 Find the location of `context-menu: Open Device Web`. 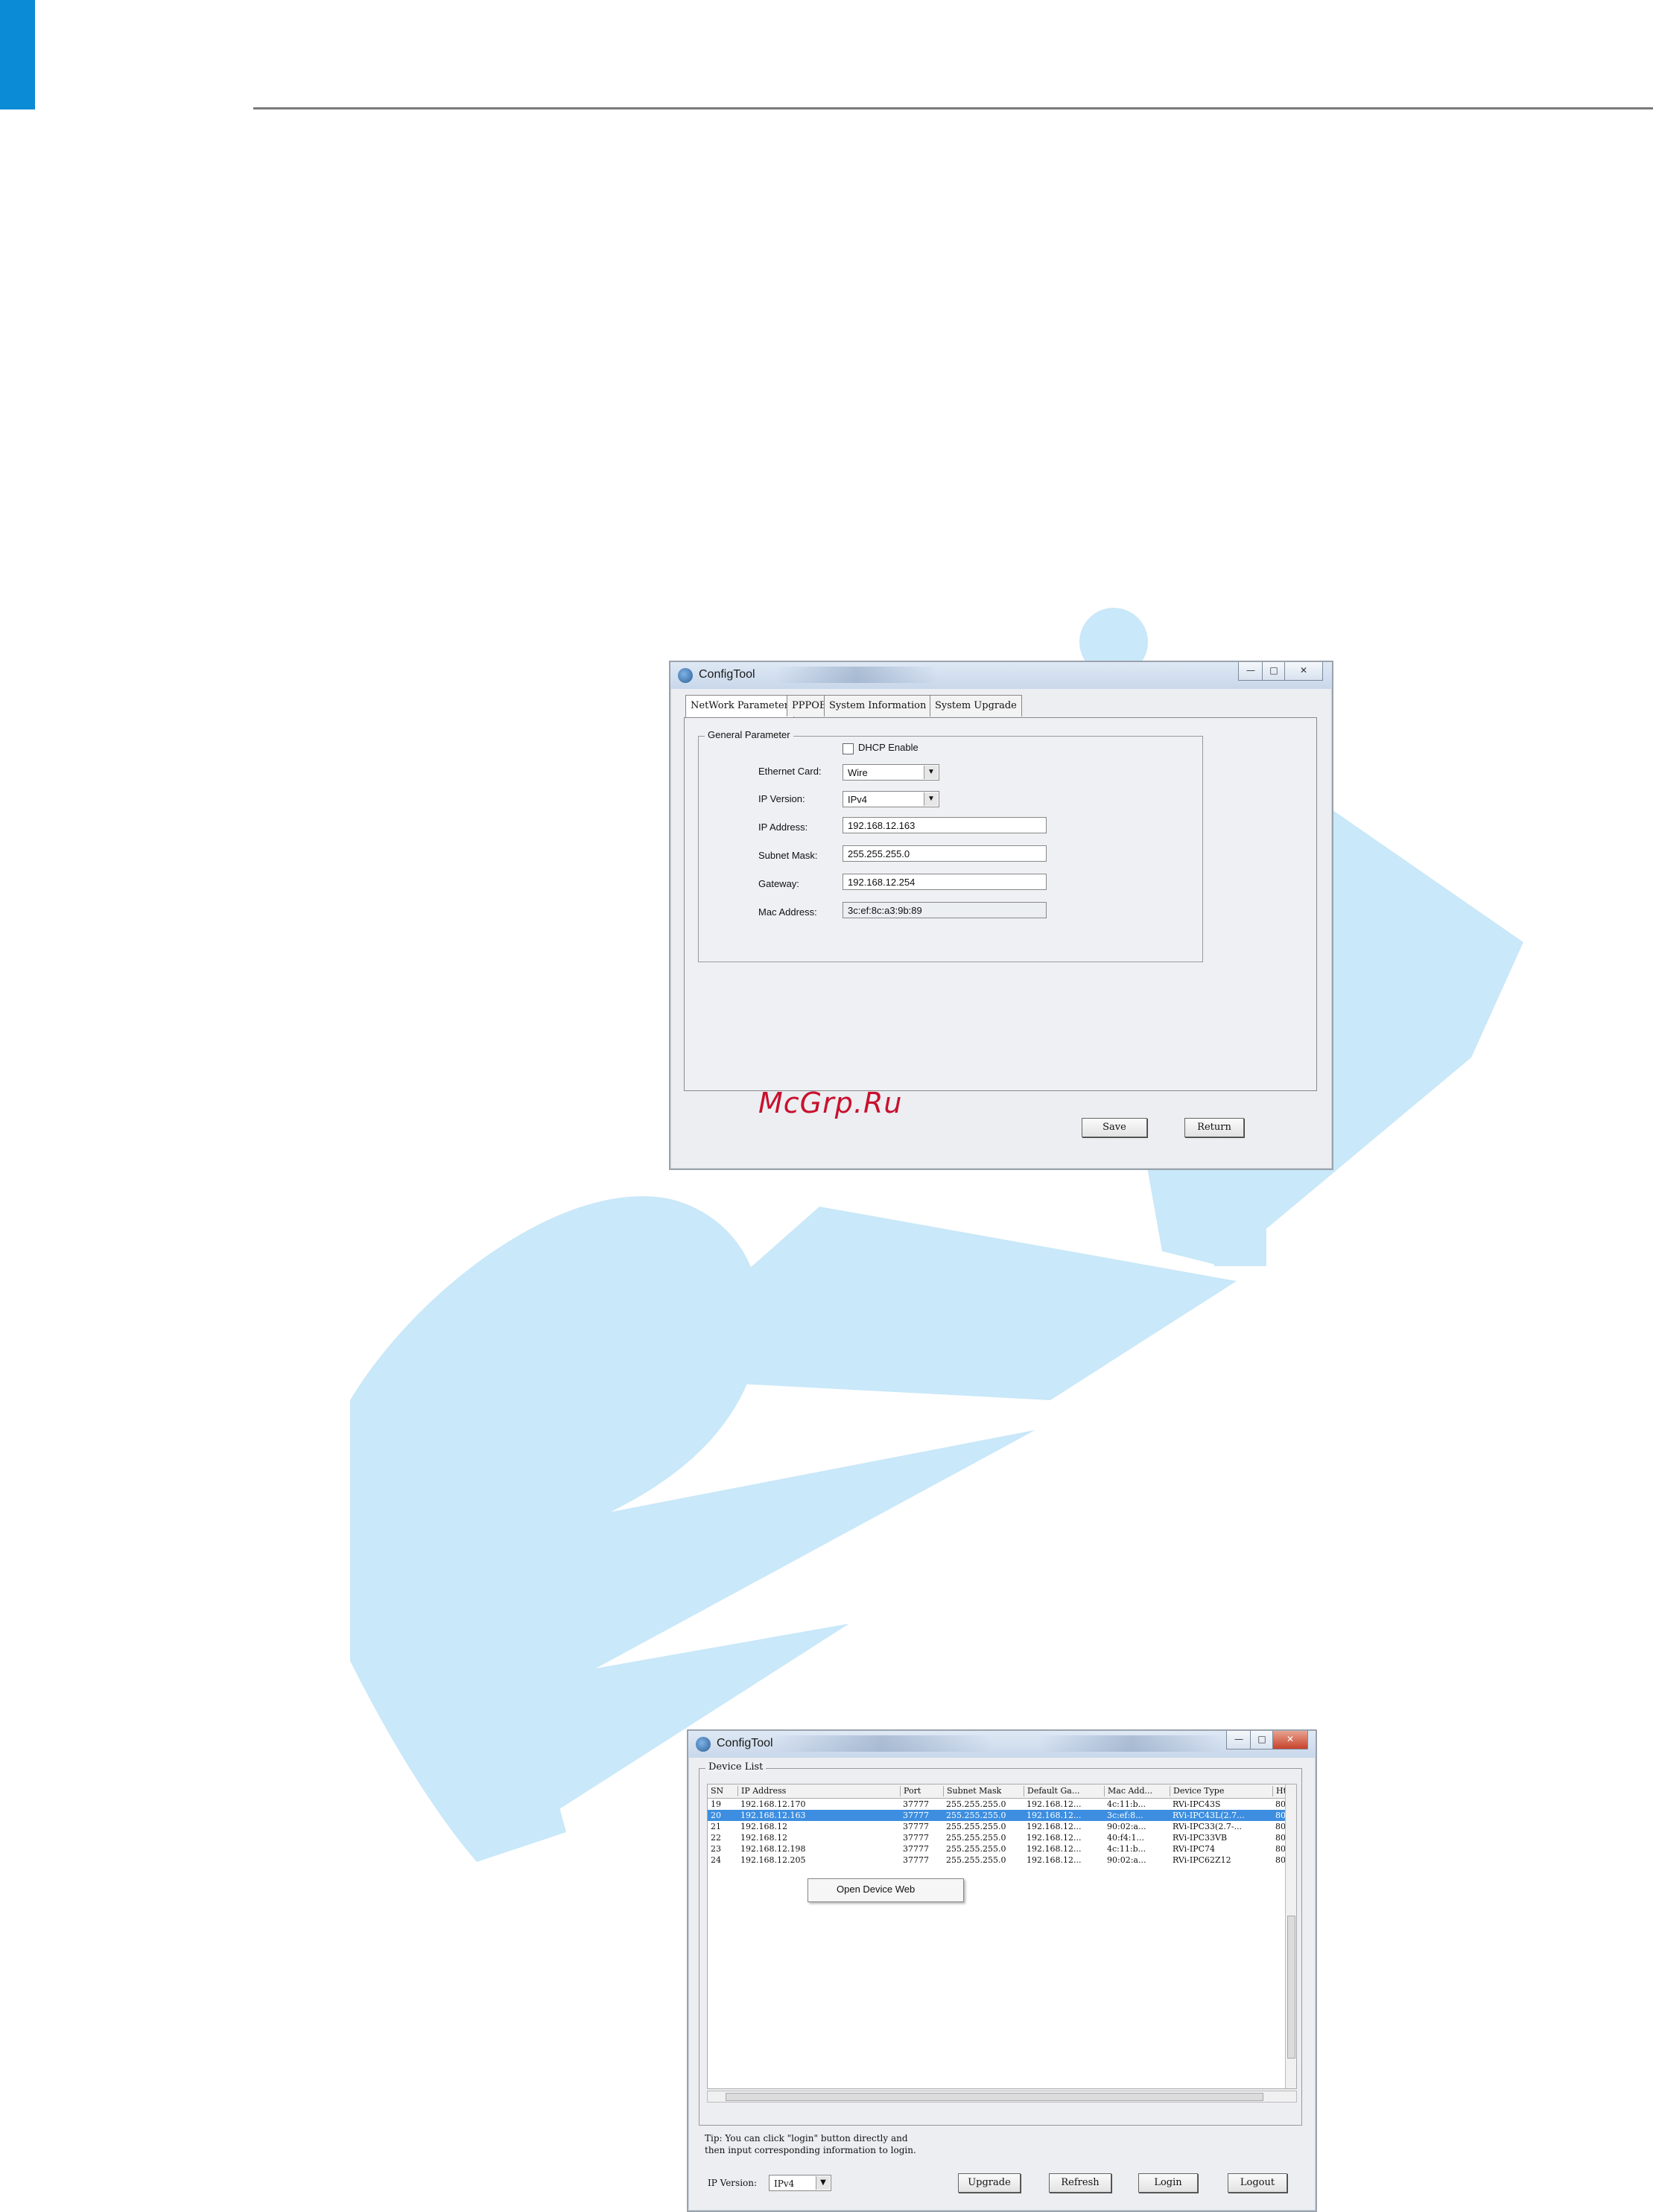

context-menu: Open Device Web is located at coordinates (886, 1890).